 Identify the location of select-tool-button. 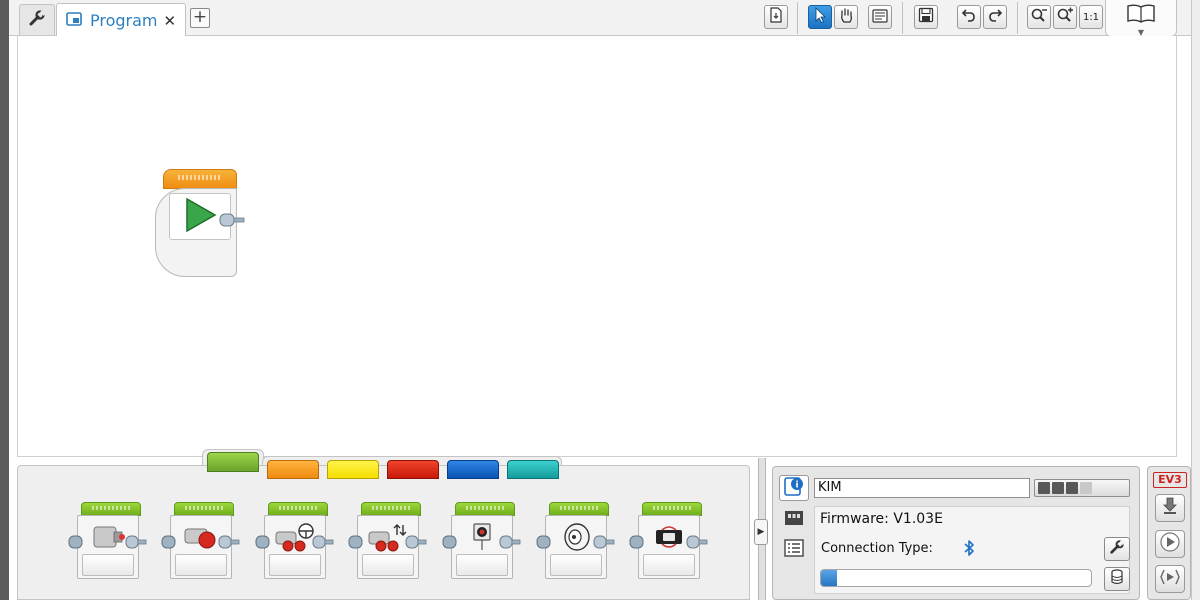
(820, 17).